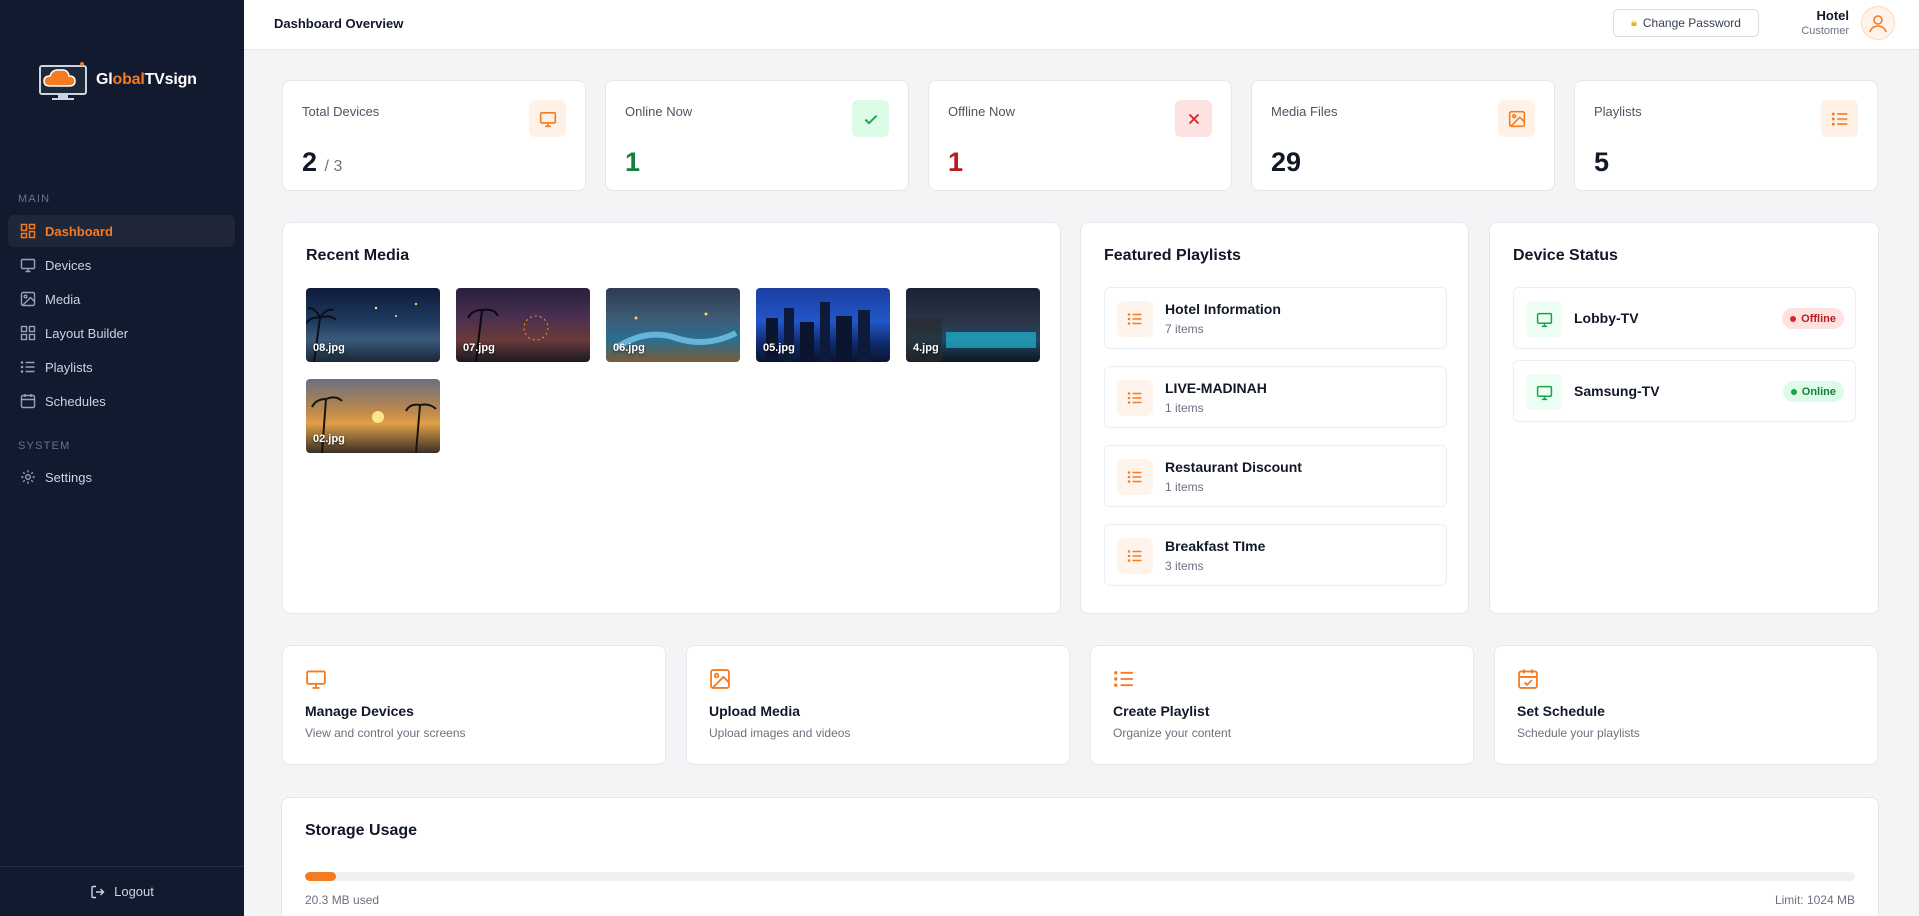 The width and height of the screenshot is (1919, 916). I want to click on stat-value: 5, so click(1602, 162).